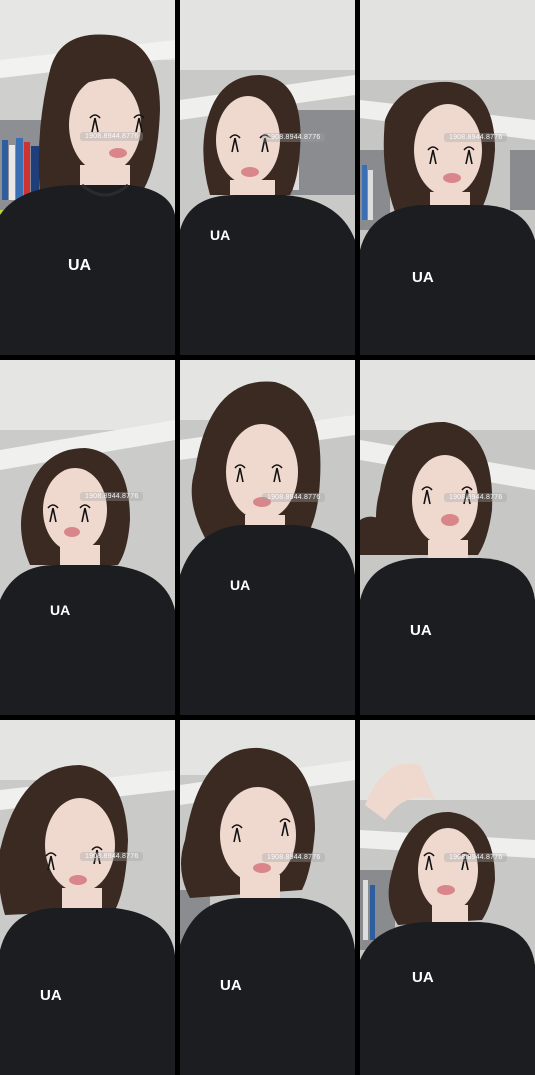 The height and width of the screenshot is (1075, 535). I want to click on photo-frame-7: UA 1908.8944.8776, so click(87, 897).